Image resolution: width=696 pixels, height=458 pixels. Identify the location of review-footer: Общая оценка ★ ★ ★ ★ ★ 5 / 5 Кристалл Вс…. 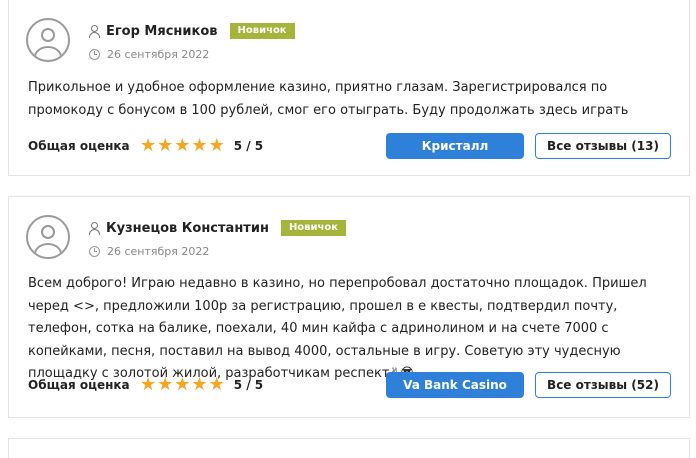
(349, 146).